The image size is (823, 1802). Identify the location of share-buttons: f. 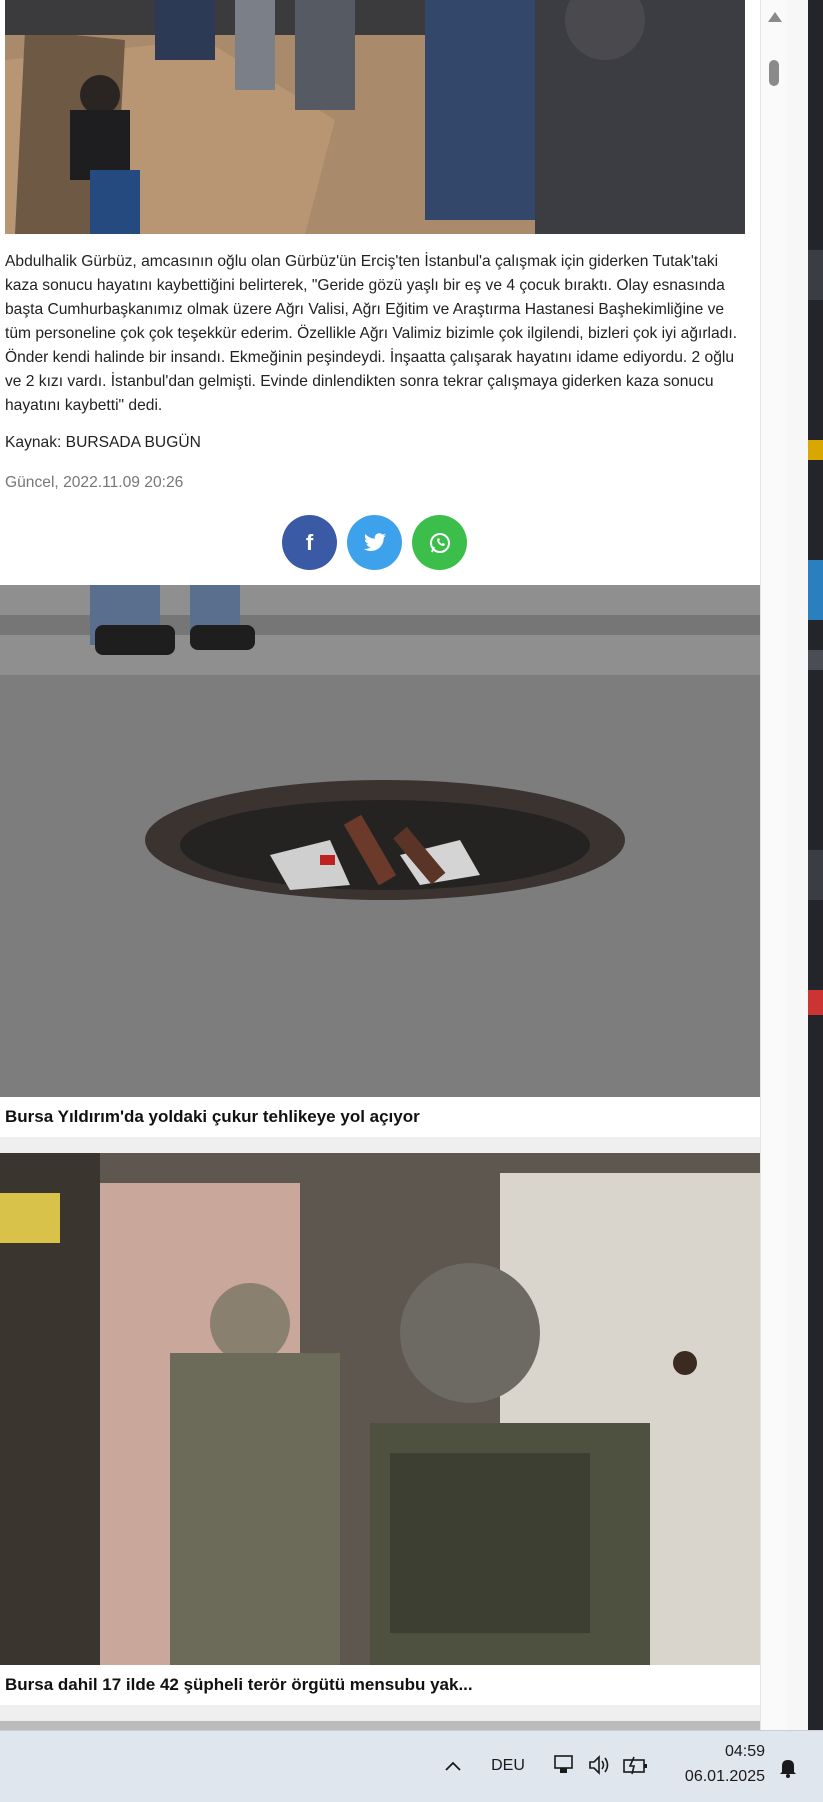
(374, 542).